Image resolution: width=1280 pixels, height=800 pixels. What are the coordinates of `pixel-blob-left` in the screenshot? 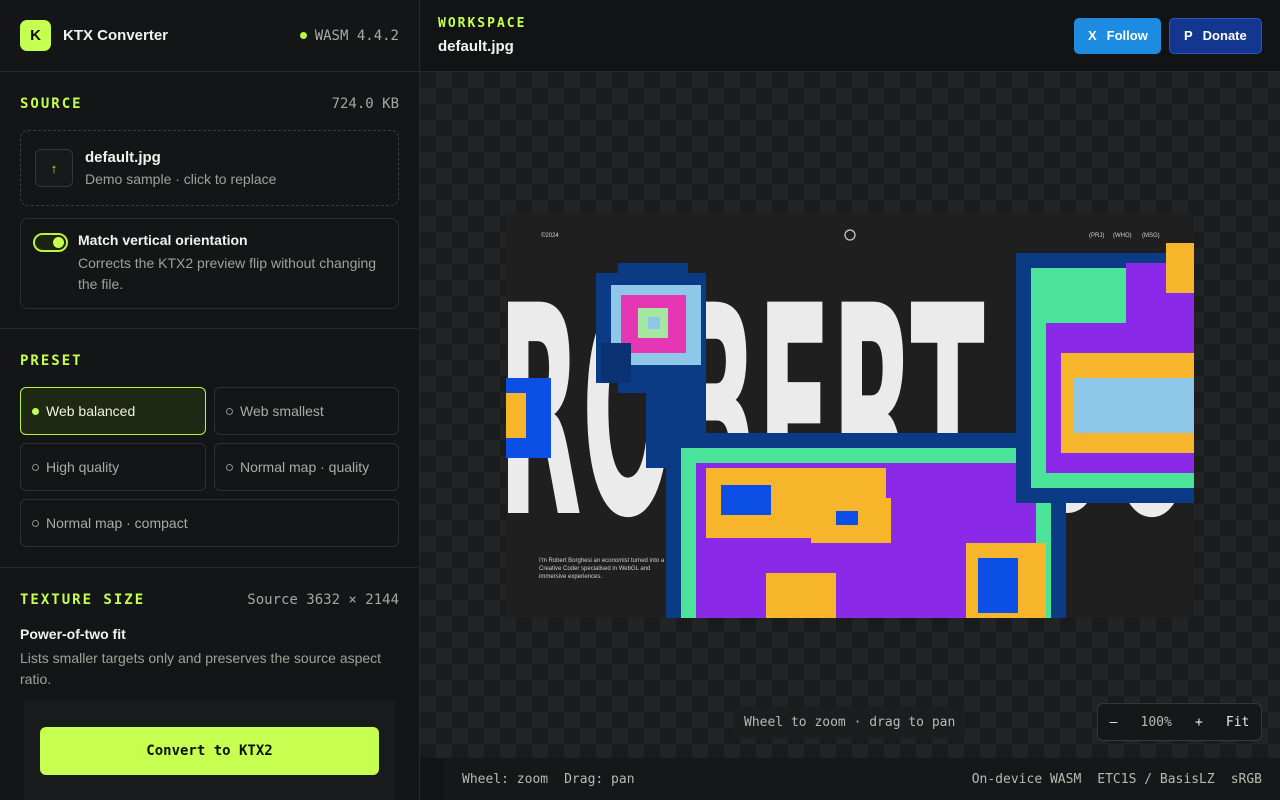 It's located at (528, 418).